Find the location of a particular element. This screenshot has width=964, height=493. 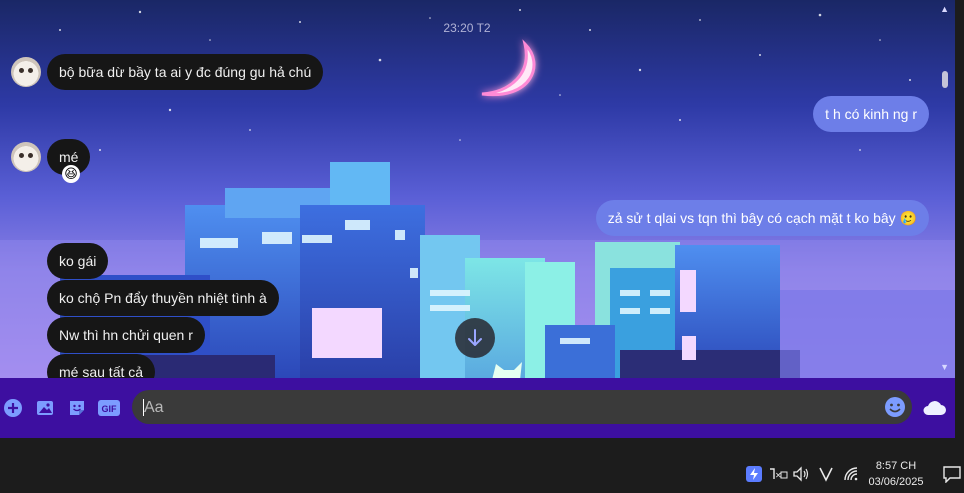

message-row: ko gái is located at coordinates (78, 261).